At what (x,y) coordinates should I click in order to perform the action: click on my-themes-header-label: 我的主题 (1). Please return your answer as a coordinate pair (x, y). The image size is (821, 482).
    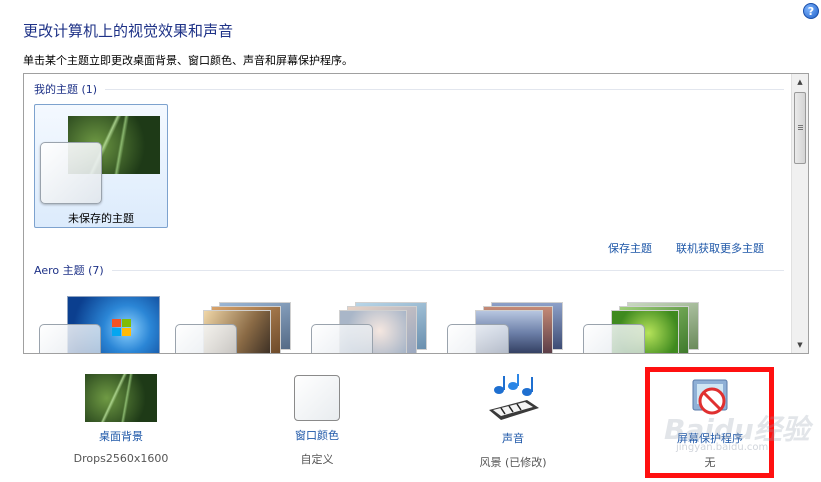
    Looking at the image, I should click on (66, 89).